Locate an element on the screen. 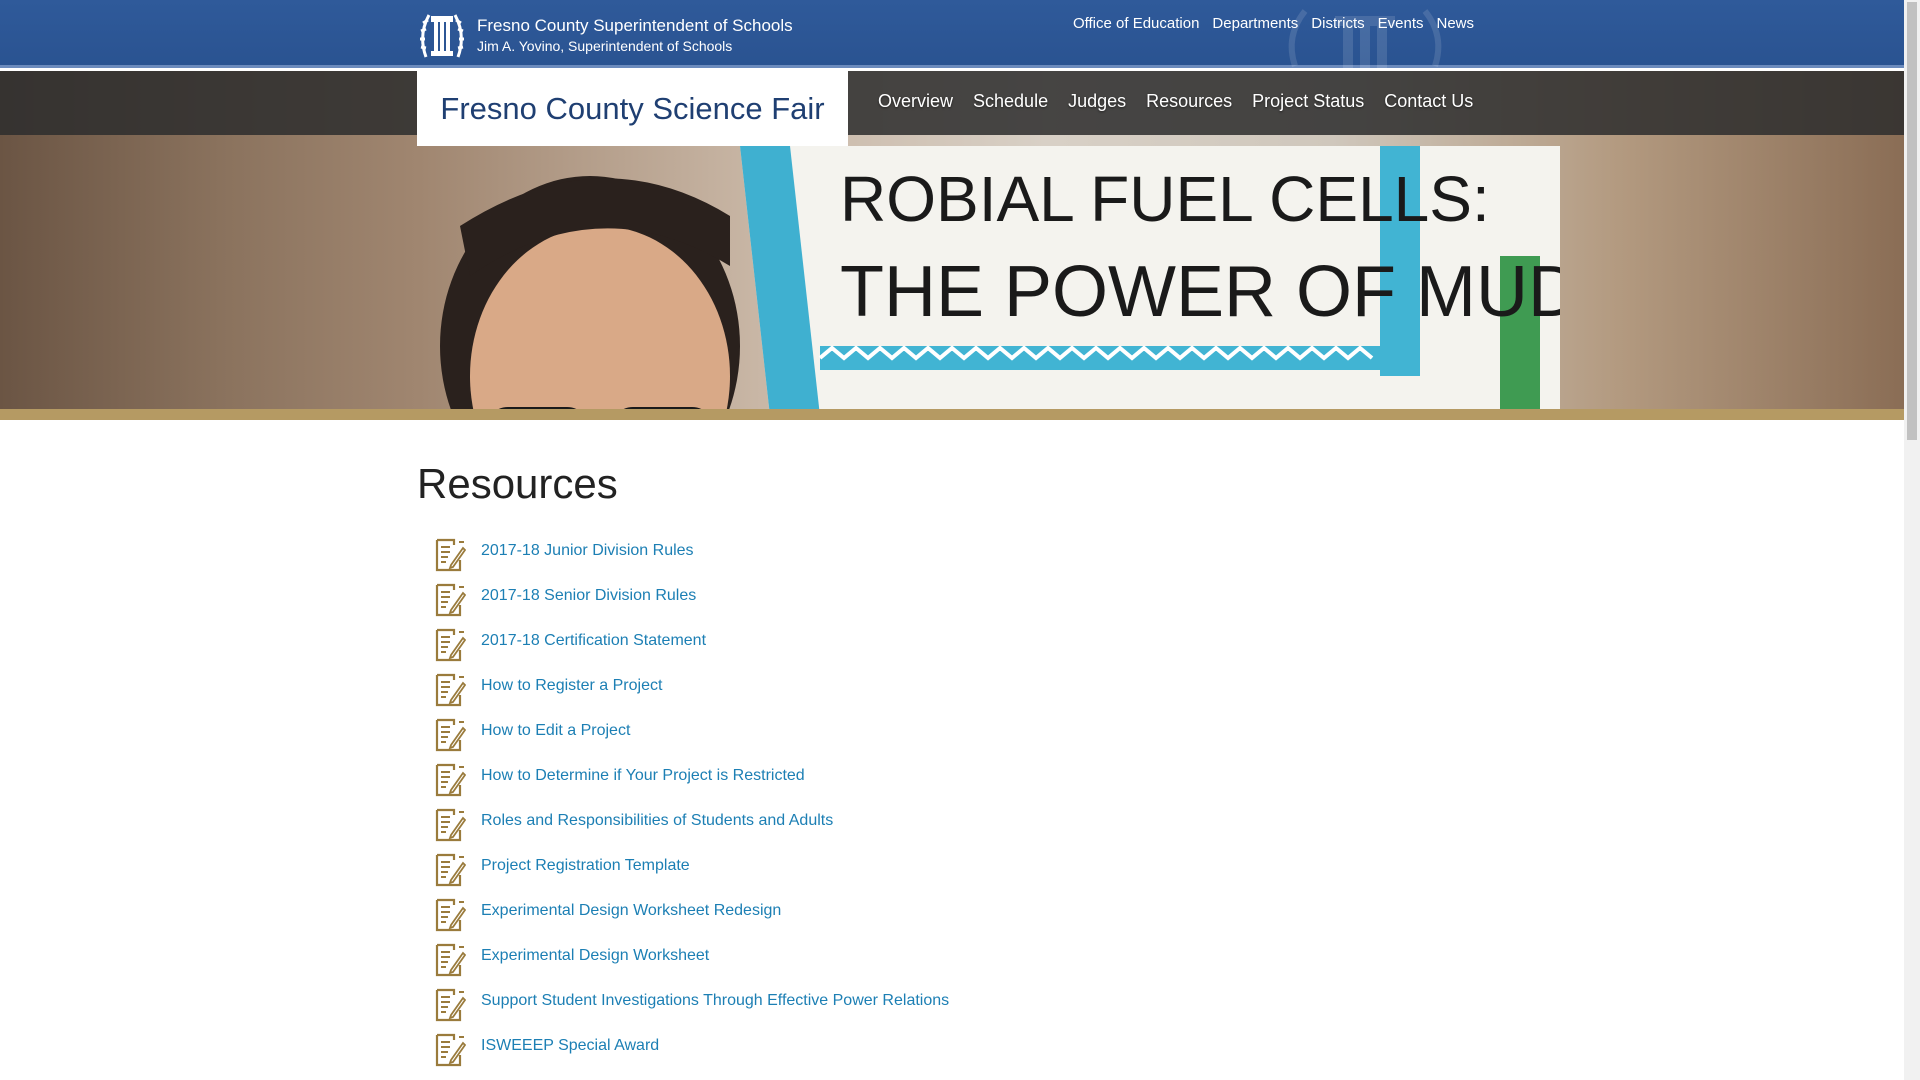  resource-link: How to Edit a Project is located at coordinates (555, 731).